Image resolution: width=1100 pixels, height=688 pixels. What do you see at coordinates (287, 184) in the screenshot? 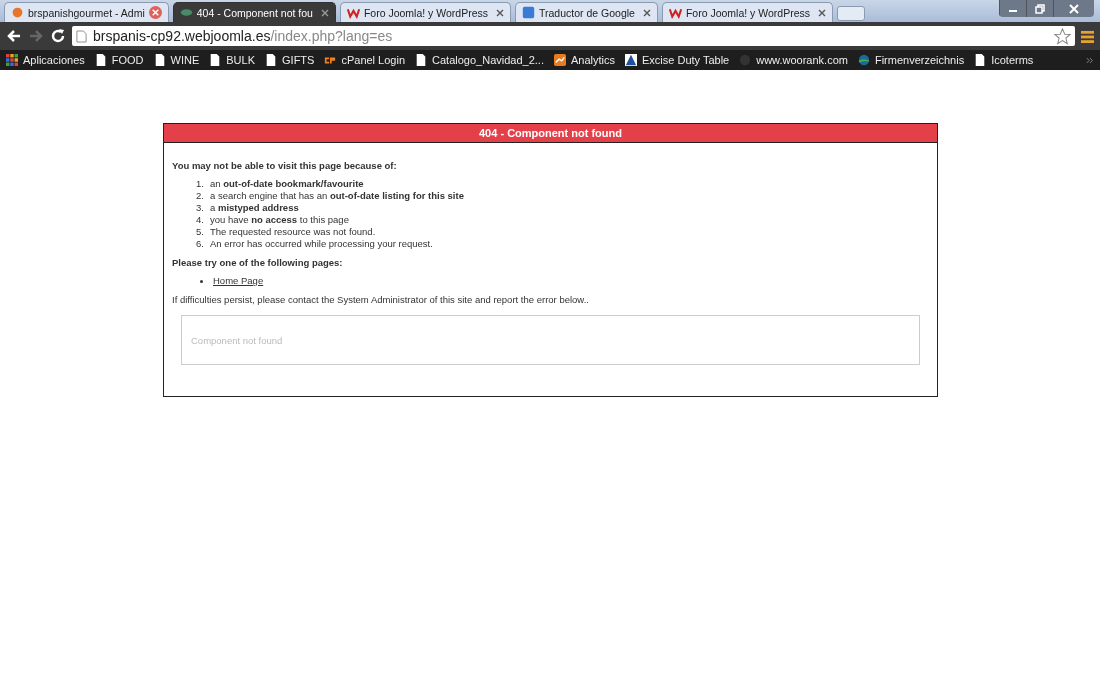
I see `reason-text: an out-of-date bookmark/favourite` at bounding box center [287, 184].